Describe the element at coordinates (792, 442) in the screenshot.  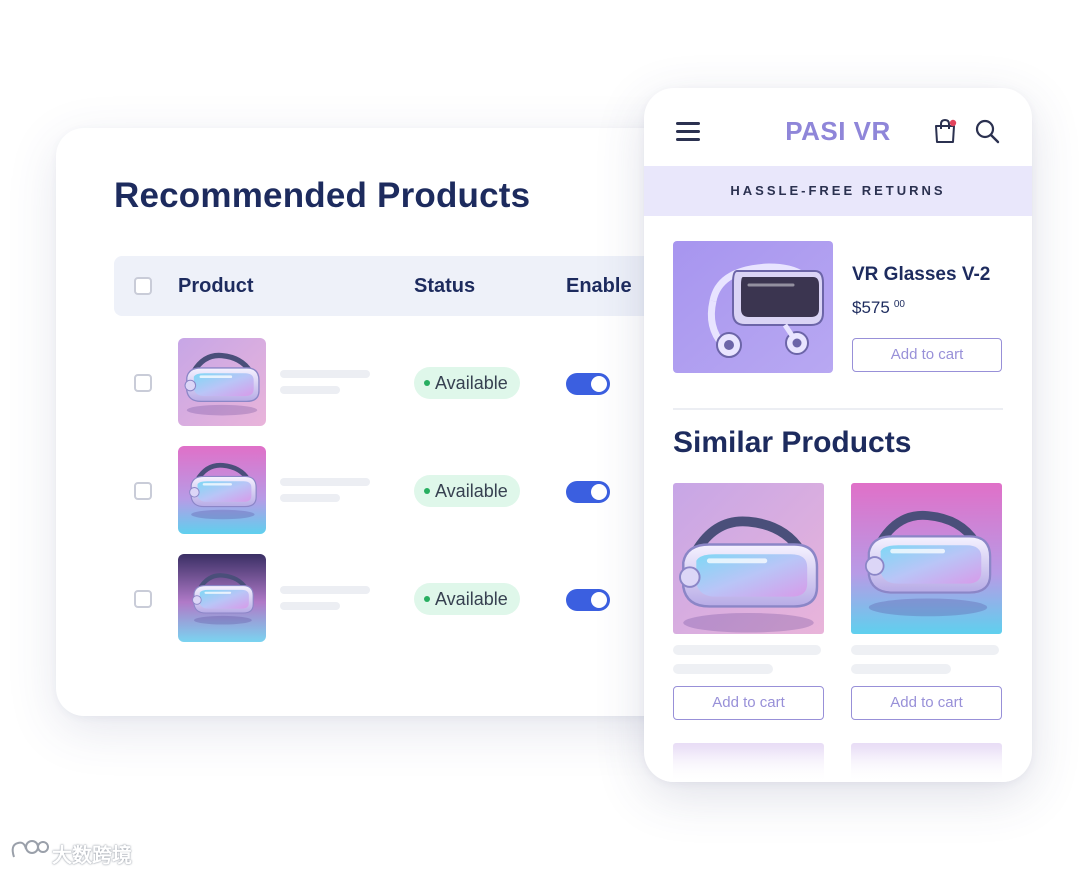
I see `similar-products-title: Similar Products` at that location.